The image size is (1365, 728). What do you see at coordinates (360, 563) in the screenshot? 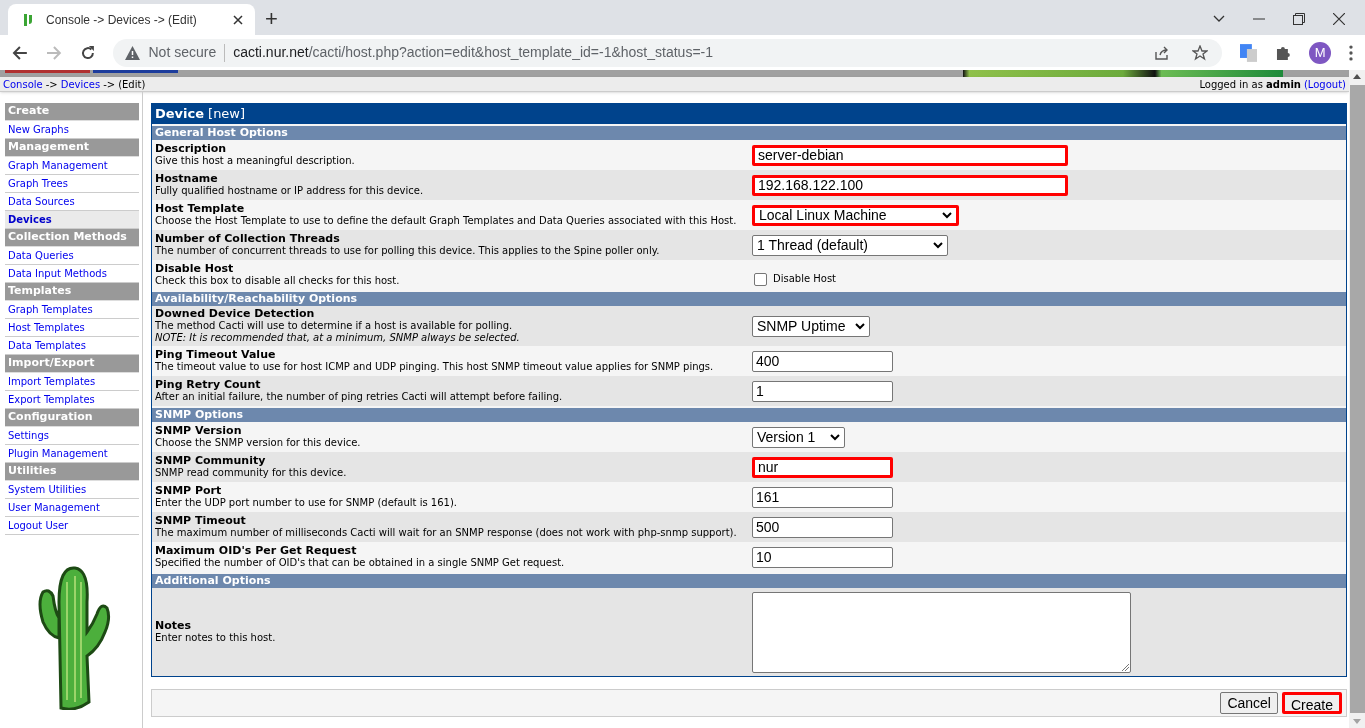
I see `field-description: Specified the number of OID's that can be obtained in a single SNMP Get request.` at bounding box center [360, 563].